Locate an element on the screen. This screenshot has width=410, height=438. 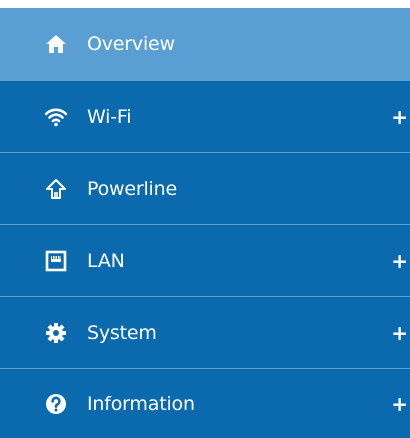
top-sliver is located at coordinates (205, 1).